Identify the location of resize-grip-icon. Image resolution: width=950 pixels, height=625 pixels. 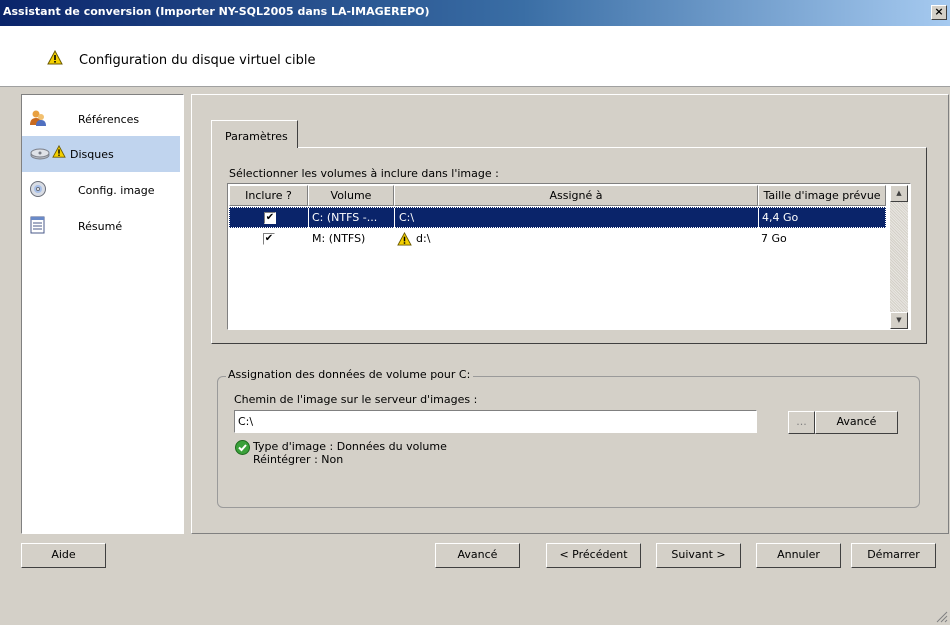
(942, 617).